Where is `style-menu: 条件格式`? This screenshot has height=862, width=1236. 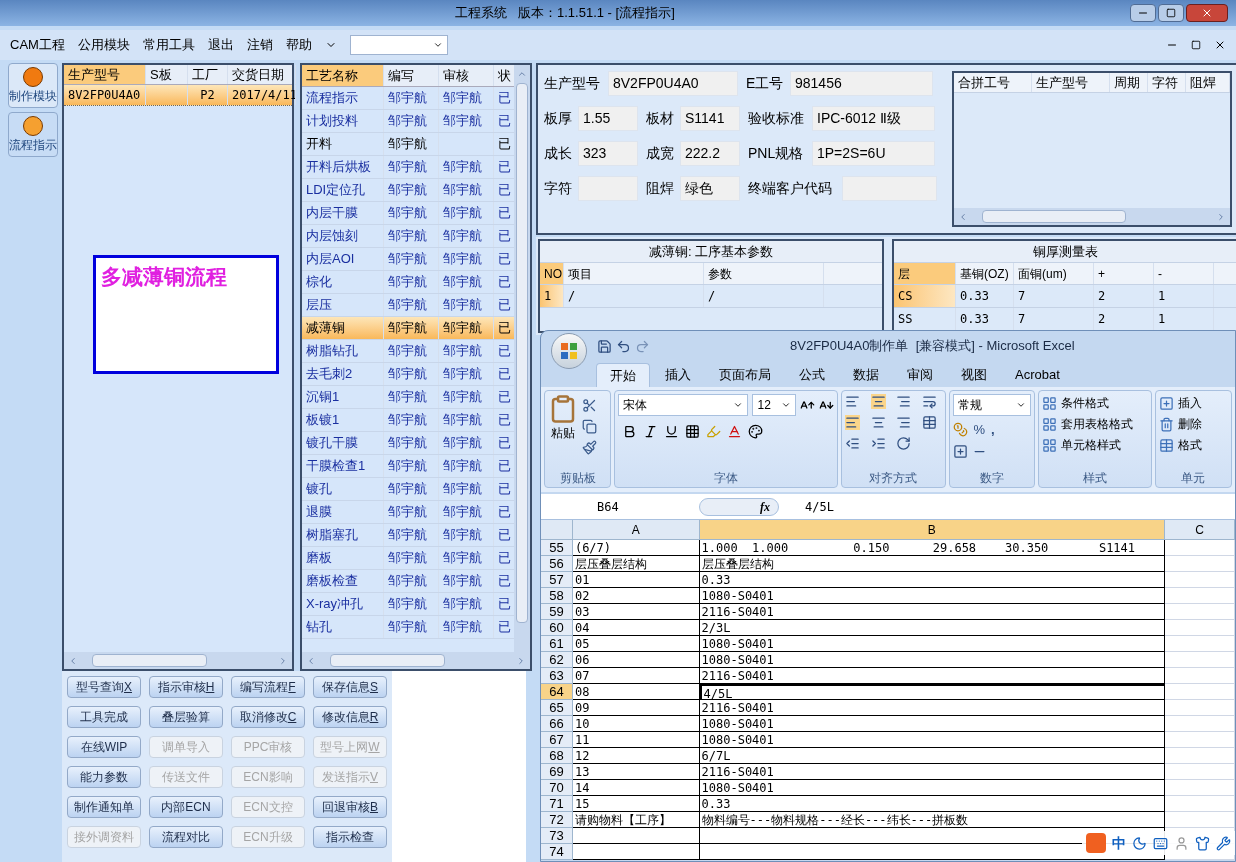 style-menu: 条件格式 is located at coordinates (1085, 403).